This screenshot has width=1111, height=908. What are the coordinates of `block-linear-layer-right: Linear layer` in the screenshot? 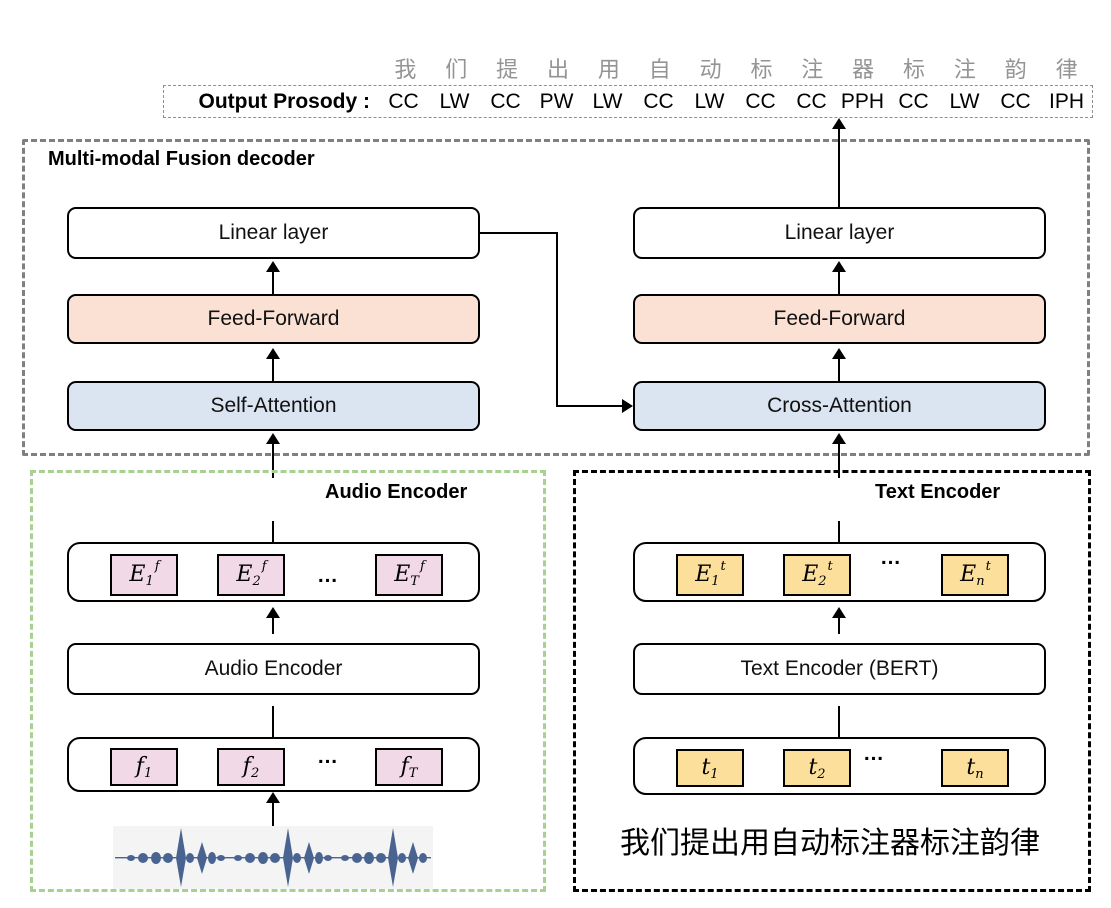 It's located at (839, 233).